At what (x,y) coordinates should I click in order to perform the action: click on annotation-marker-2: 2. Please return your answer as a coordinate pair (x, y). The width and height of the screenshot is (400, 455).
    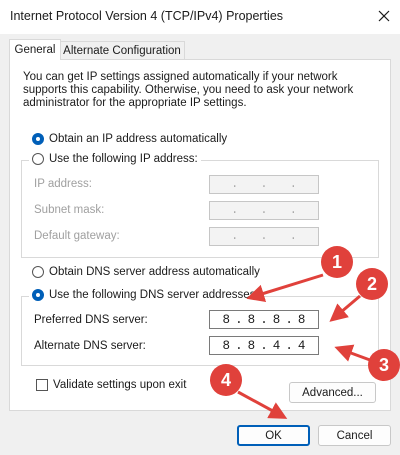
    Looking at the image, I should click on (372, 284).